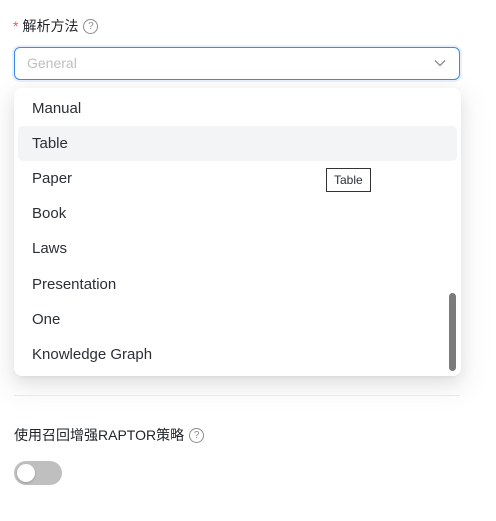 Image resolution: width=496 pixels, height=521 pixels. I want to click on parse-method-label-text: 解析方法, so click(50, 26).